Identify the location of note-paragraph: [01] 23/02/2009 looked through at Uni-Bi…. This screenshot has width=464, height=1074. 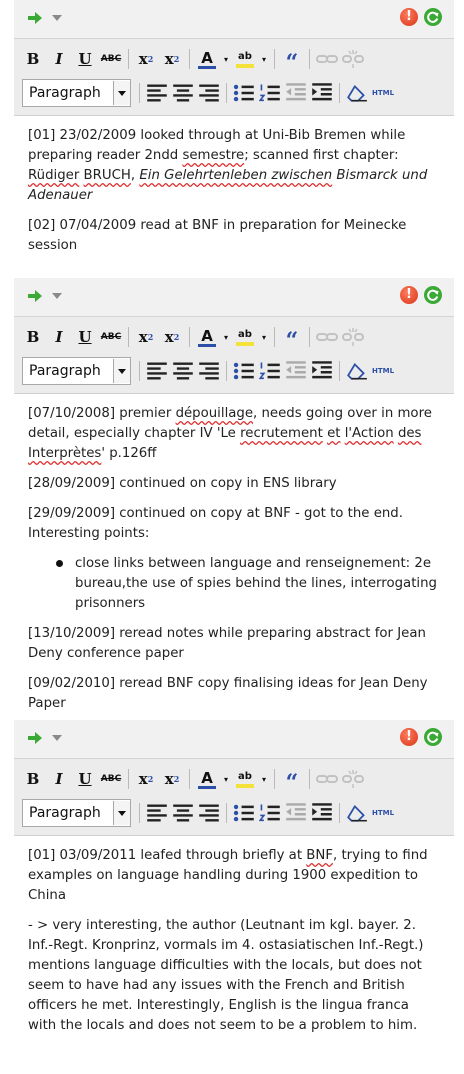
(234, 166).